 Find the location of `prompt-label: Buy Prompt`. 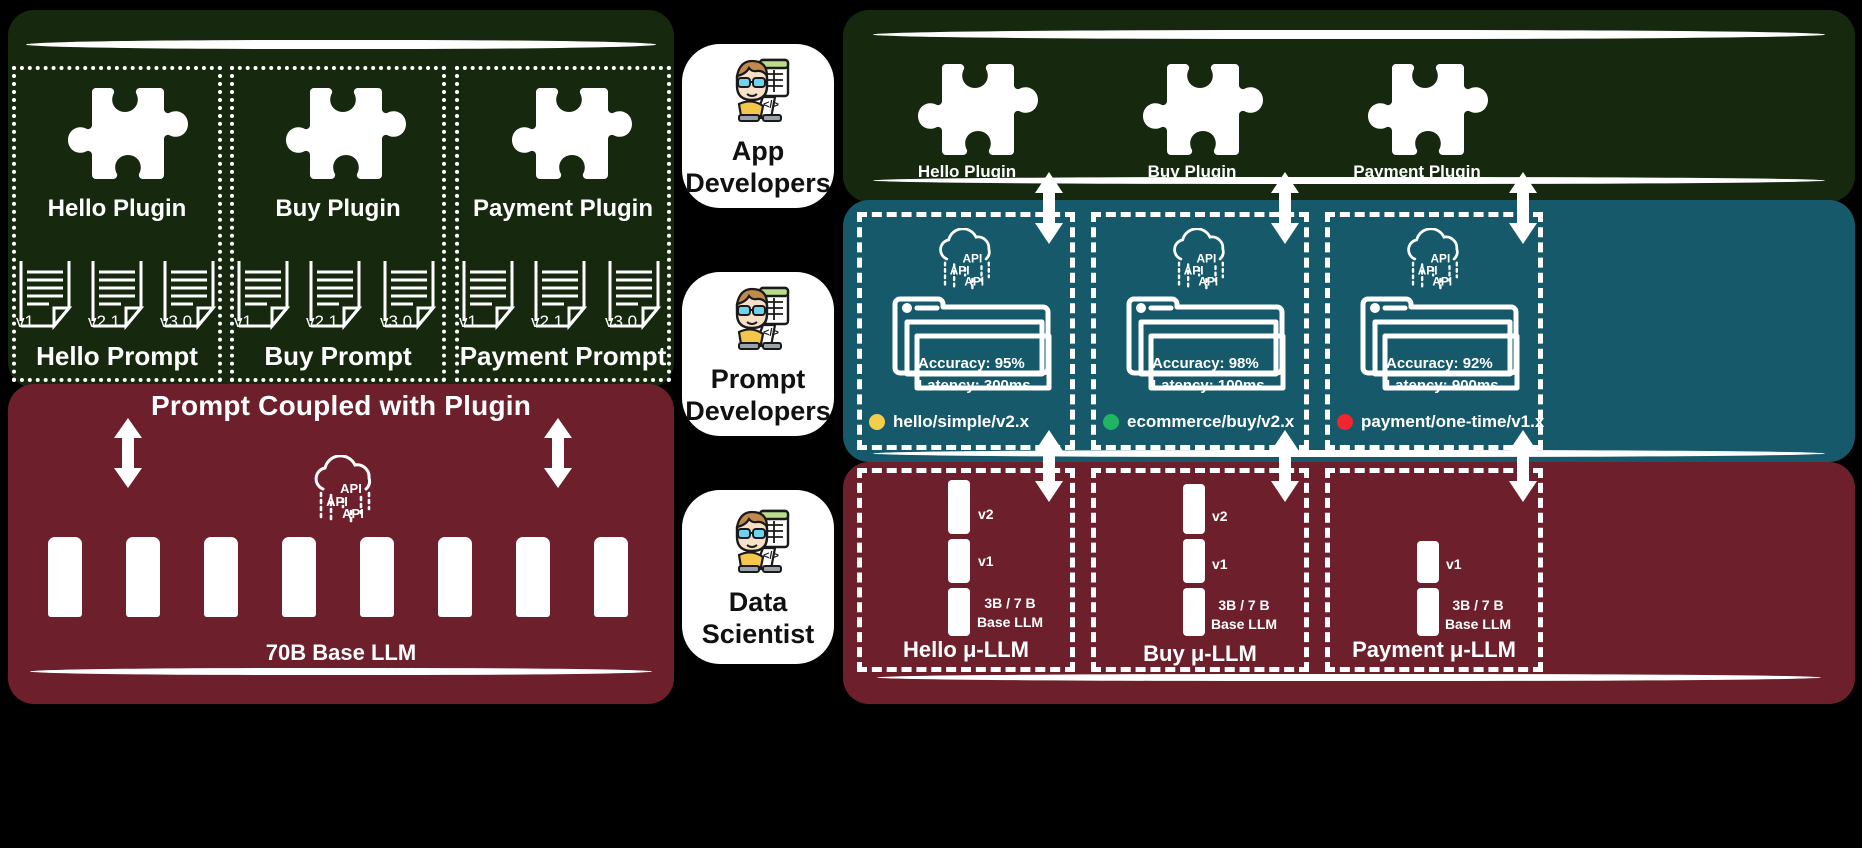

prompt-label: Buy Prompt is located at coordinates (338, 356).